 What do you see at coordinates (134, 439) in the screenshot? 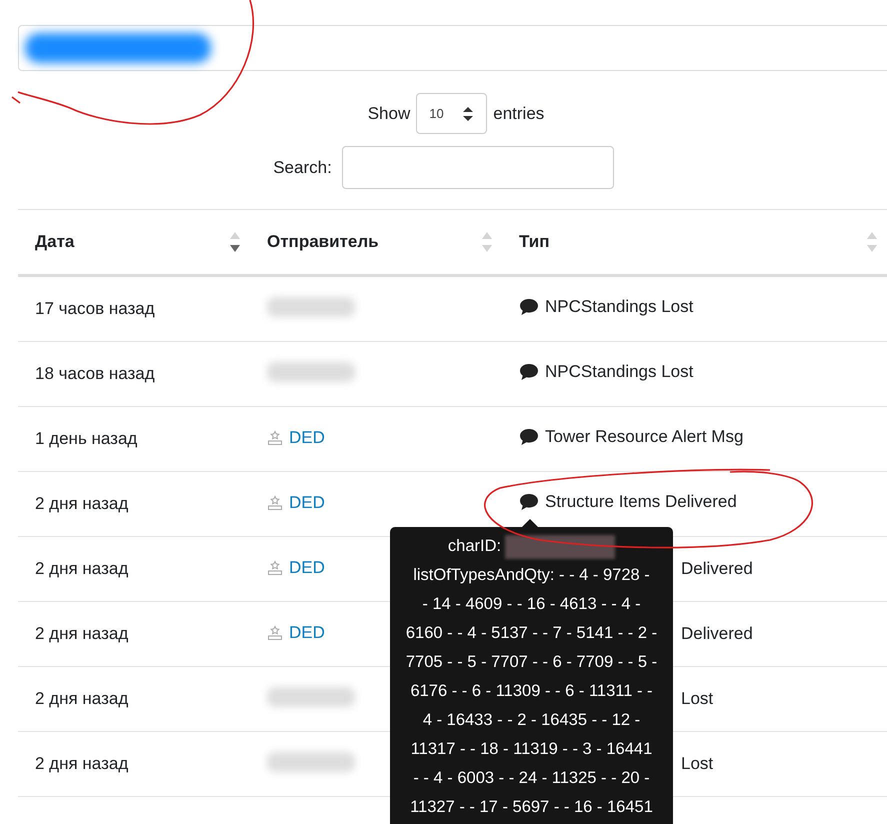
I see `date-cell: 1 день назад` at bounding box center [134, 439].